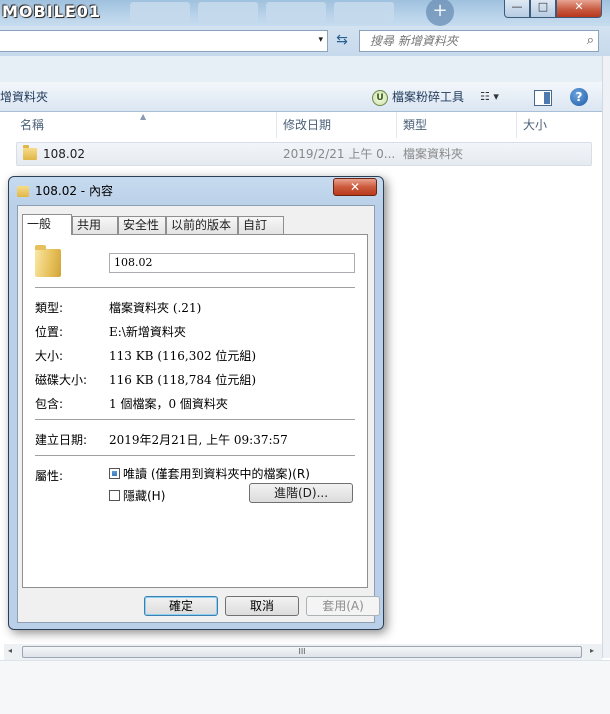  Describe the element at coordinates (543, 98) in the screenshot. I see `preview-pane-icon` at that location.